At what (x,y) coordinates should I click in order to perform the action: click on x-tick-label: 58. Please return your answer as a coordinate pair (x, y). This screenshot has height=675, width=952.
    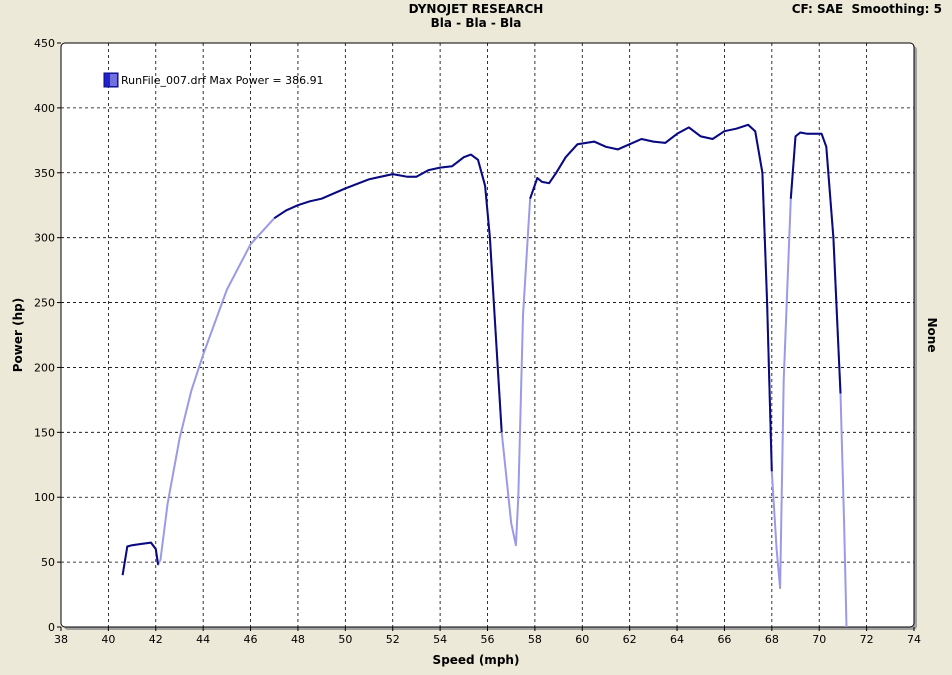
    Looking at the image, I should click on (535, 639).